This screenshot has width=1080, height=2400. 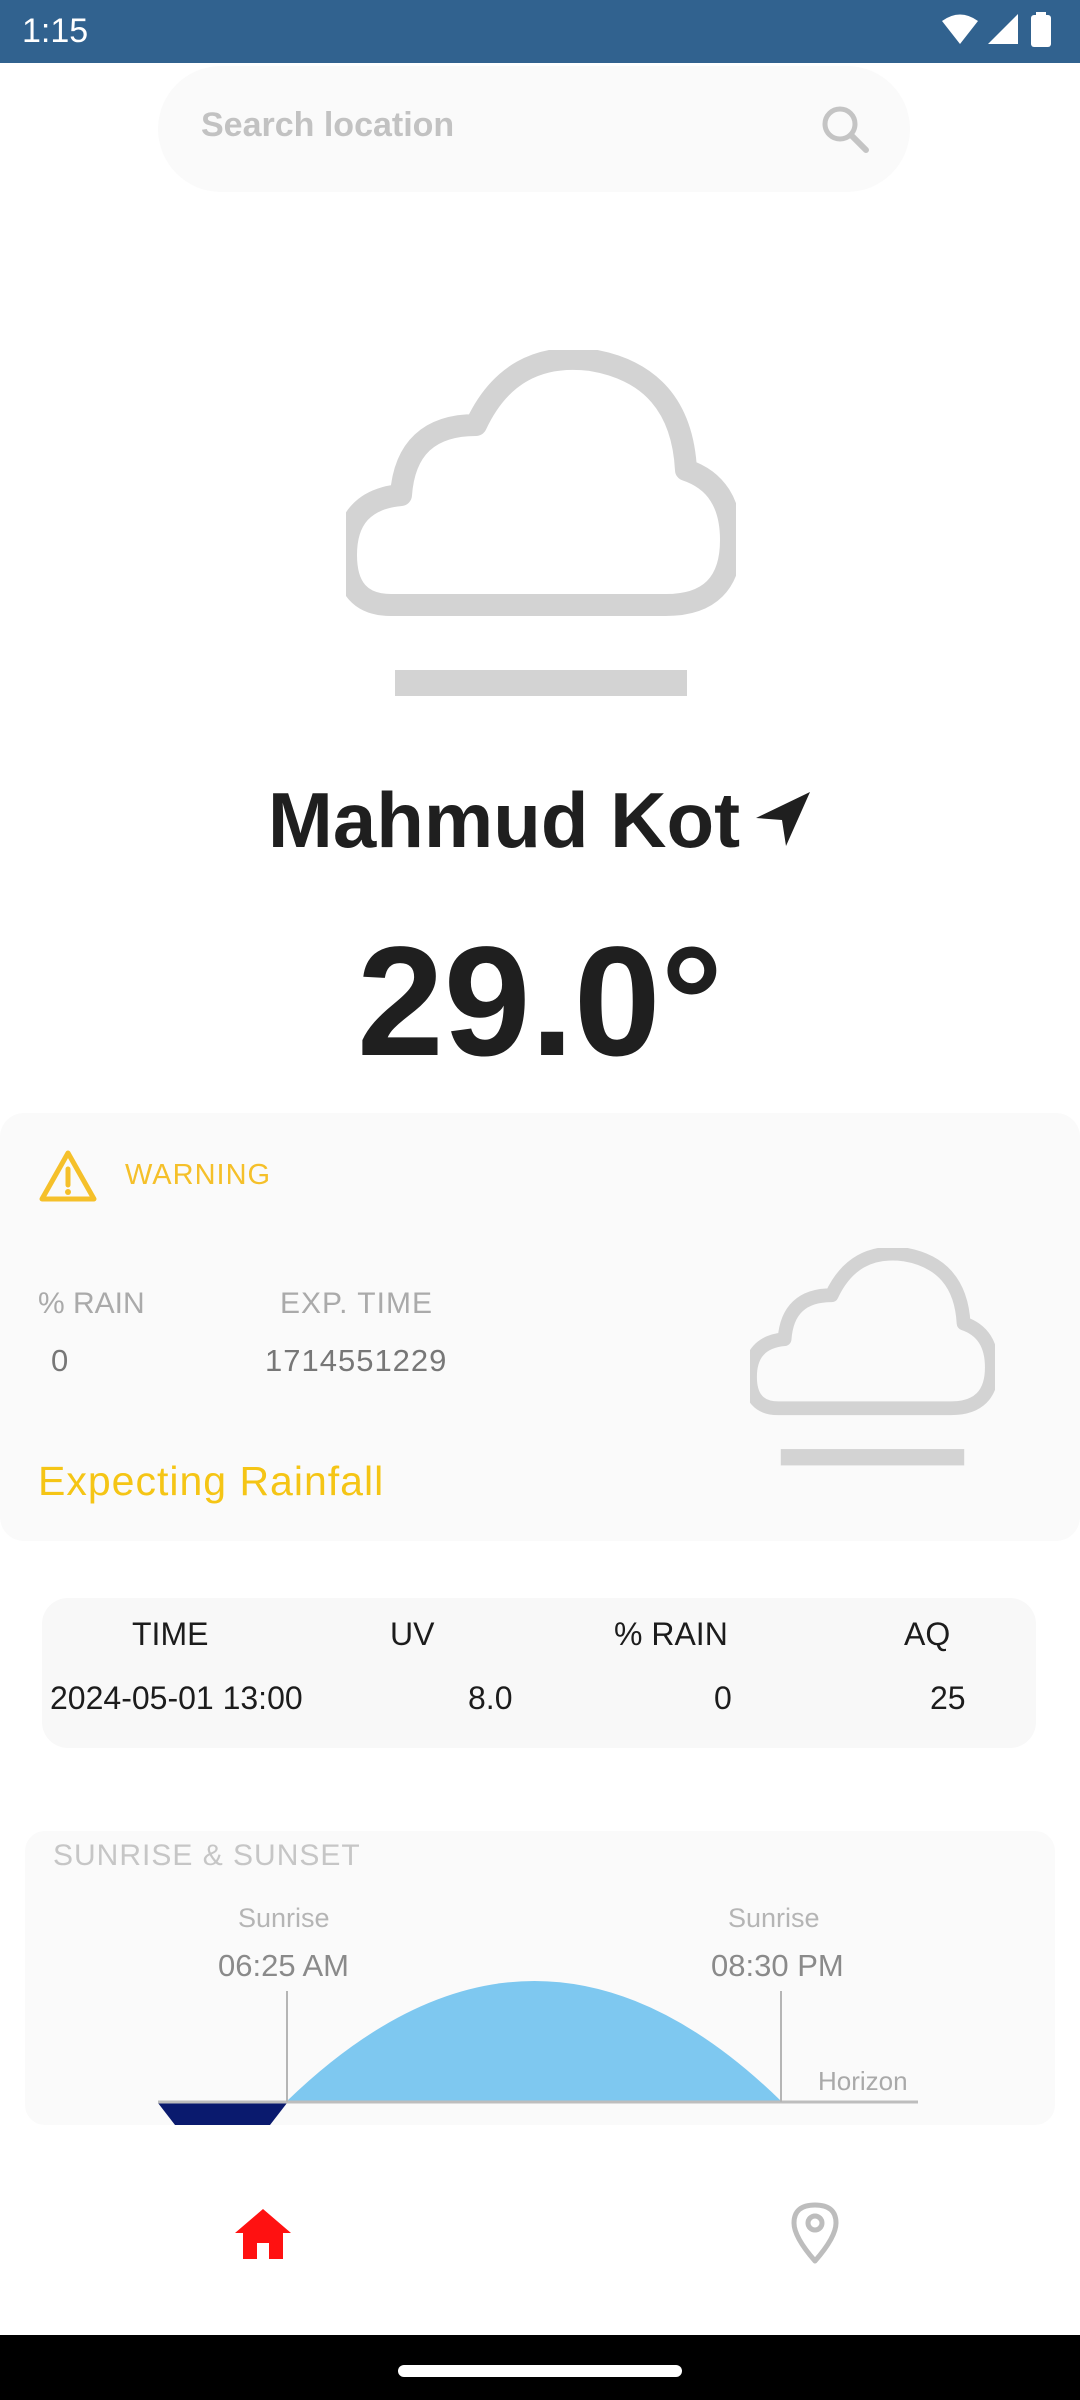 What do you see at coordinates (540, 2230) in the screenshot?
I see `bottom-navigation` at bounding box center [540, 2230].